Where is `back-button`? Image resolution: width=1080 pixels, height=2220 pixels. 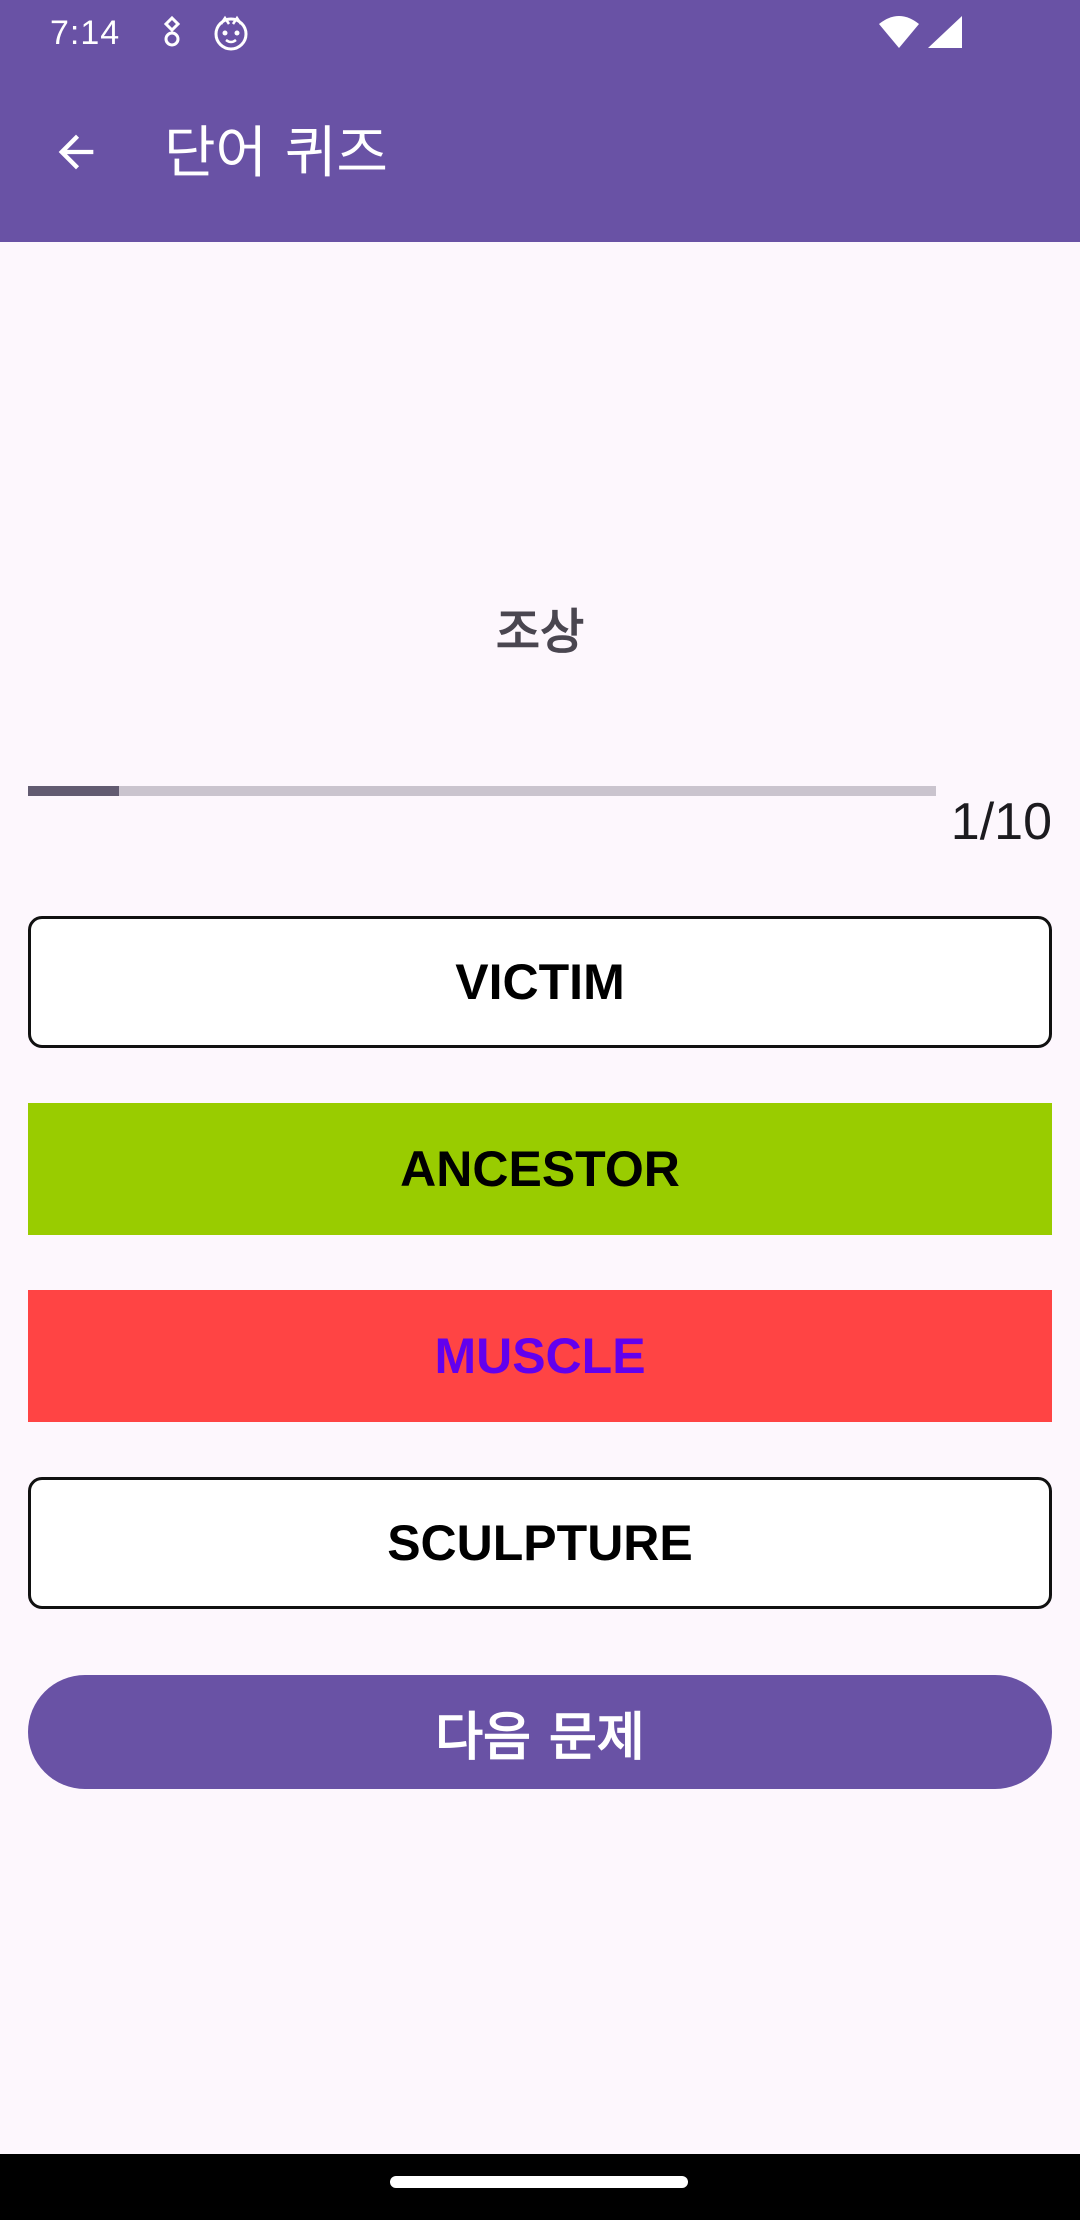 back-button is located at coordinates (76, 154).